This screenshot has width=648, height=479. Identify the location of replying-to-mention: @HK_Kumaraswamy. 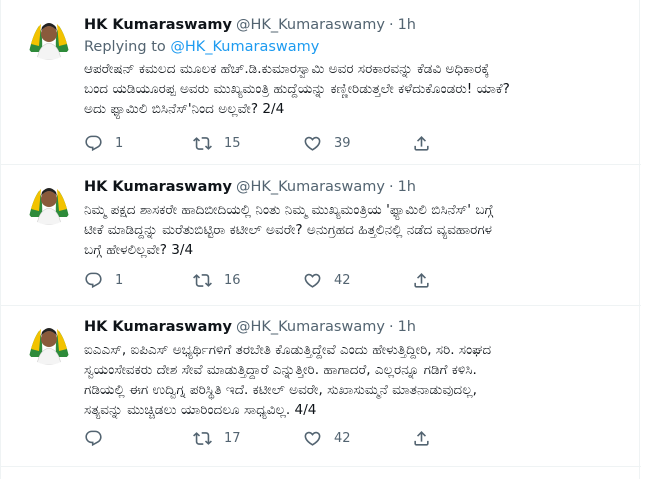
(244, 47).